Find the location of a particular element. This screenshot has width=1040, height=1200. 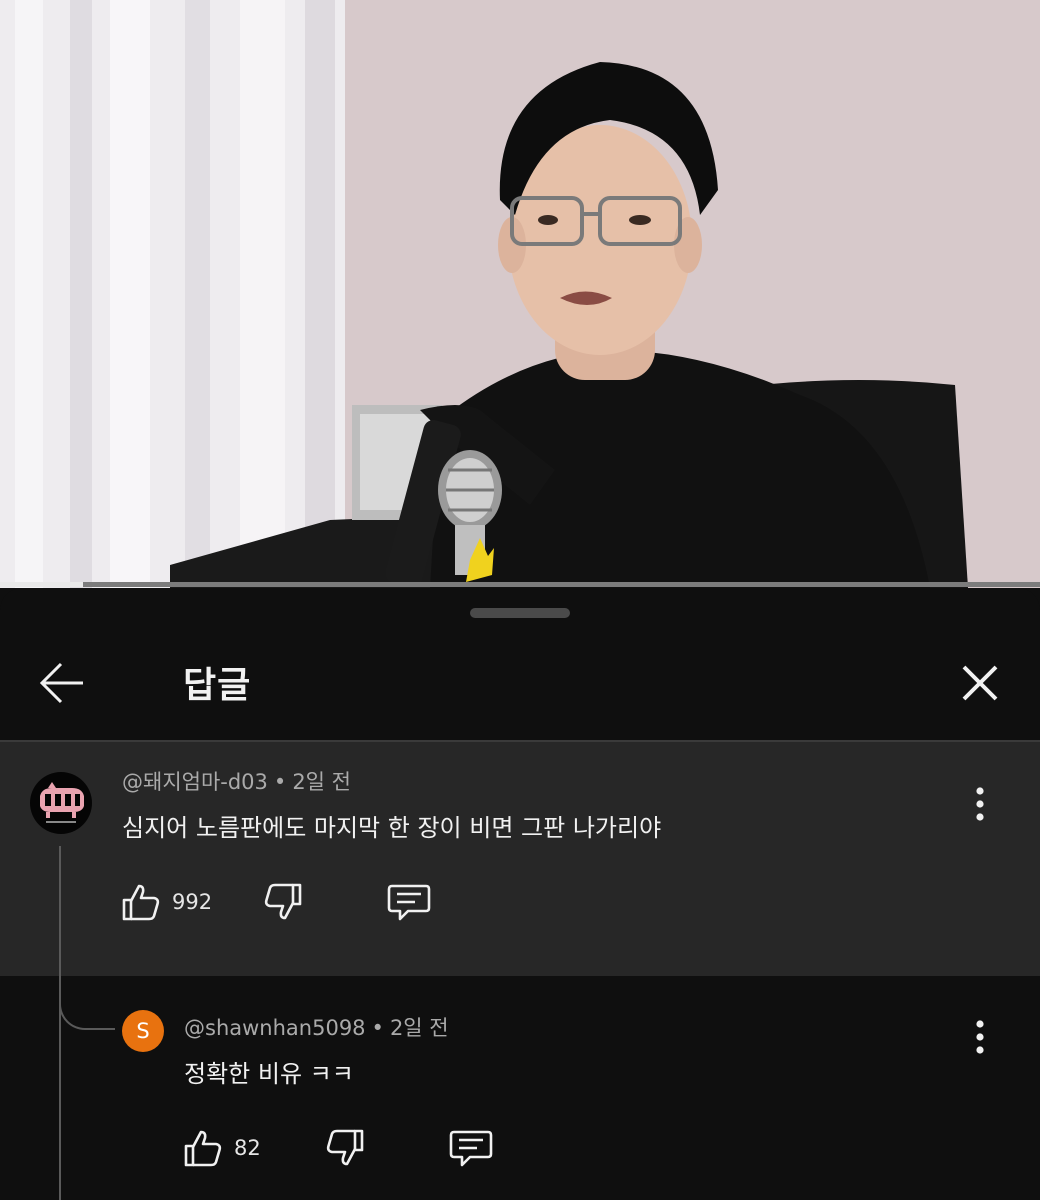

arrow-left-icon is located at coordinates (61, 683).